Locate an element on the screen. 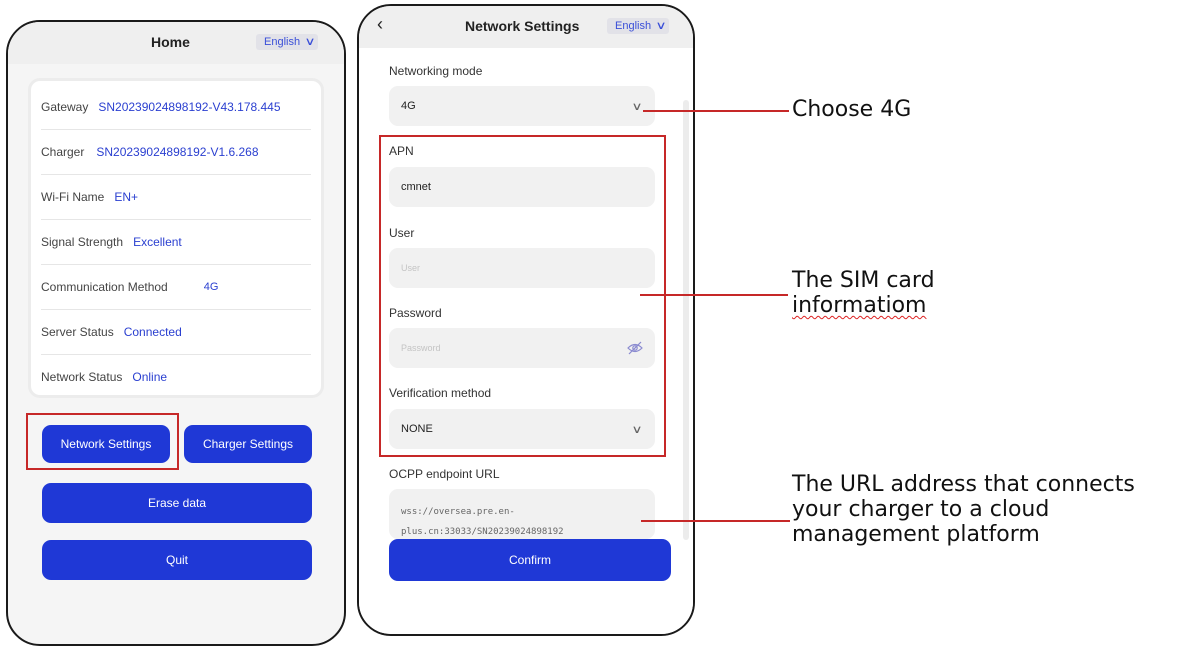 Image resolution: width=1190 pixels, height=646 pixels. chevron-left-icon: ‹ is located at coordinates (380, 24).